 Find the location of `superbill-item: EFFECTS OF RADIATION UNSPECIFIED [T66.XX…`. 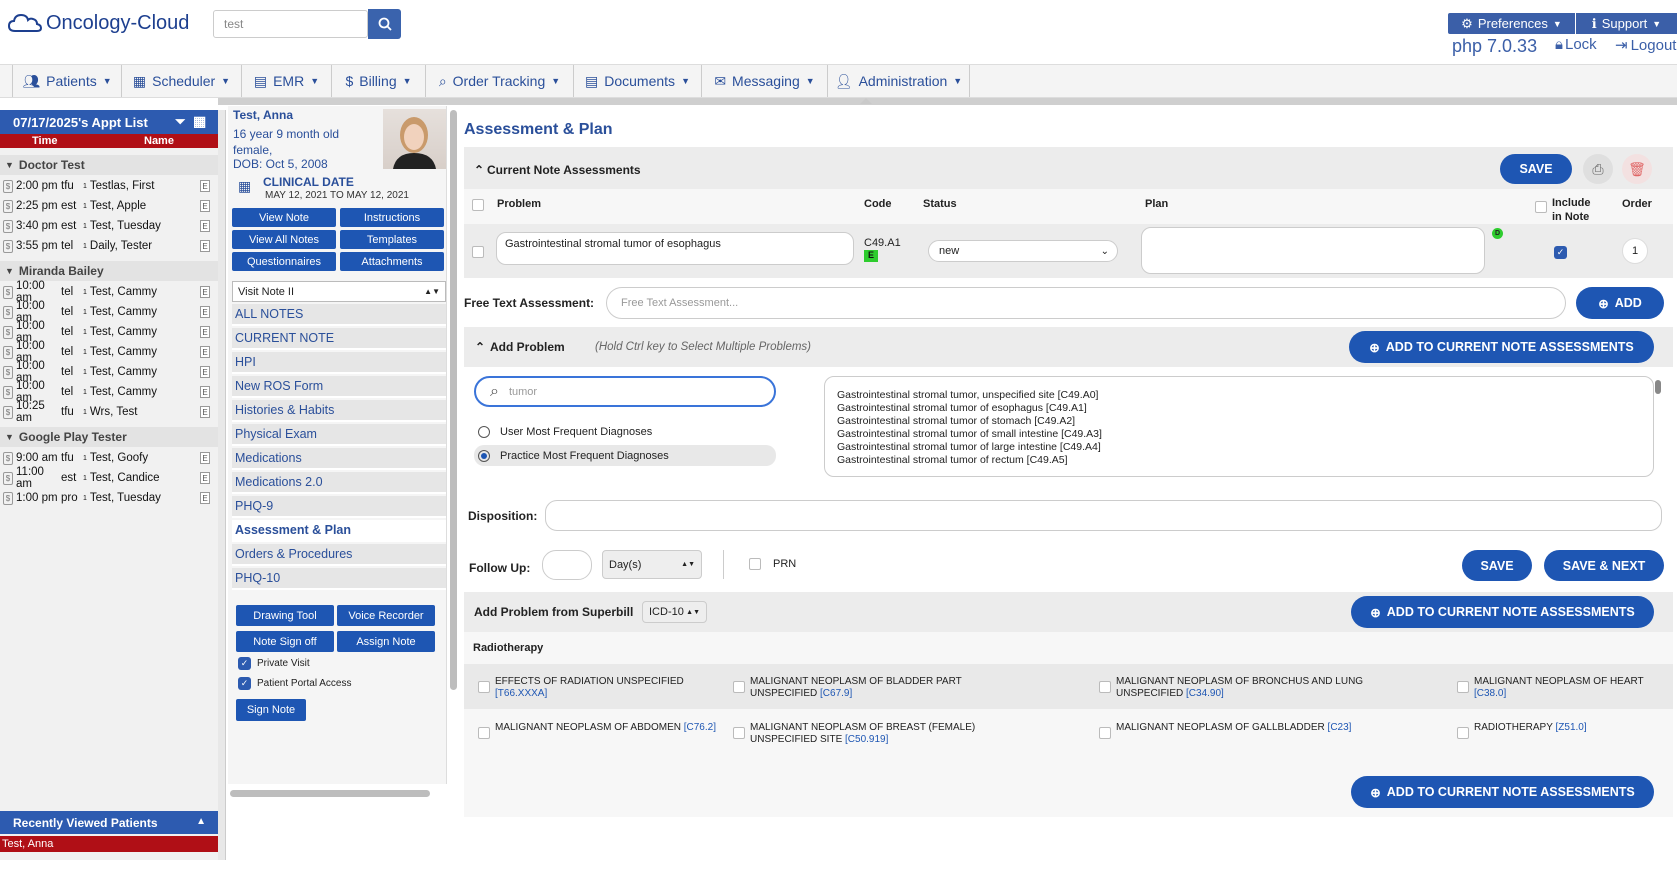

superbill-item: EFFECTS OF RADIATION UNSPECIFIED [T66.XX… is located at coordinates (615, 688).